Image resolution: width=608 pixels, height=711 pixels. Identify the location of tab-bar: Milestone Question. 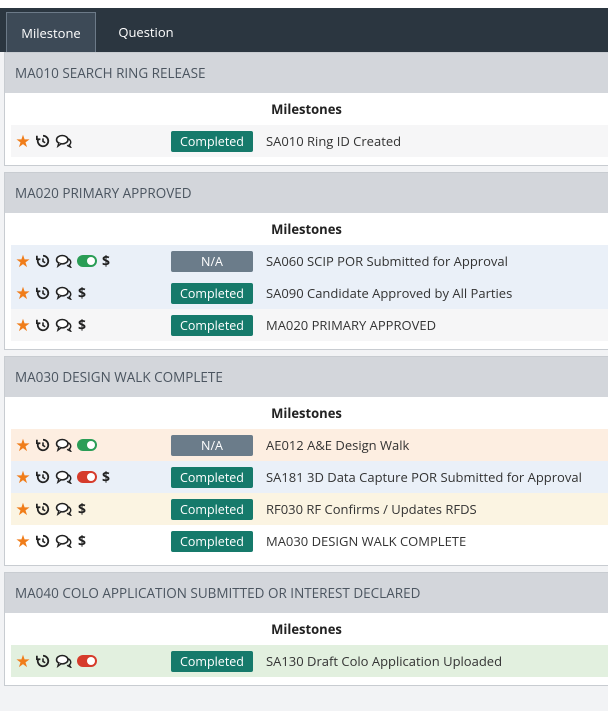
(304, 30).